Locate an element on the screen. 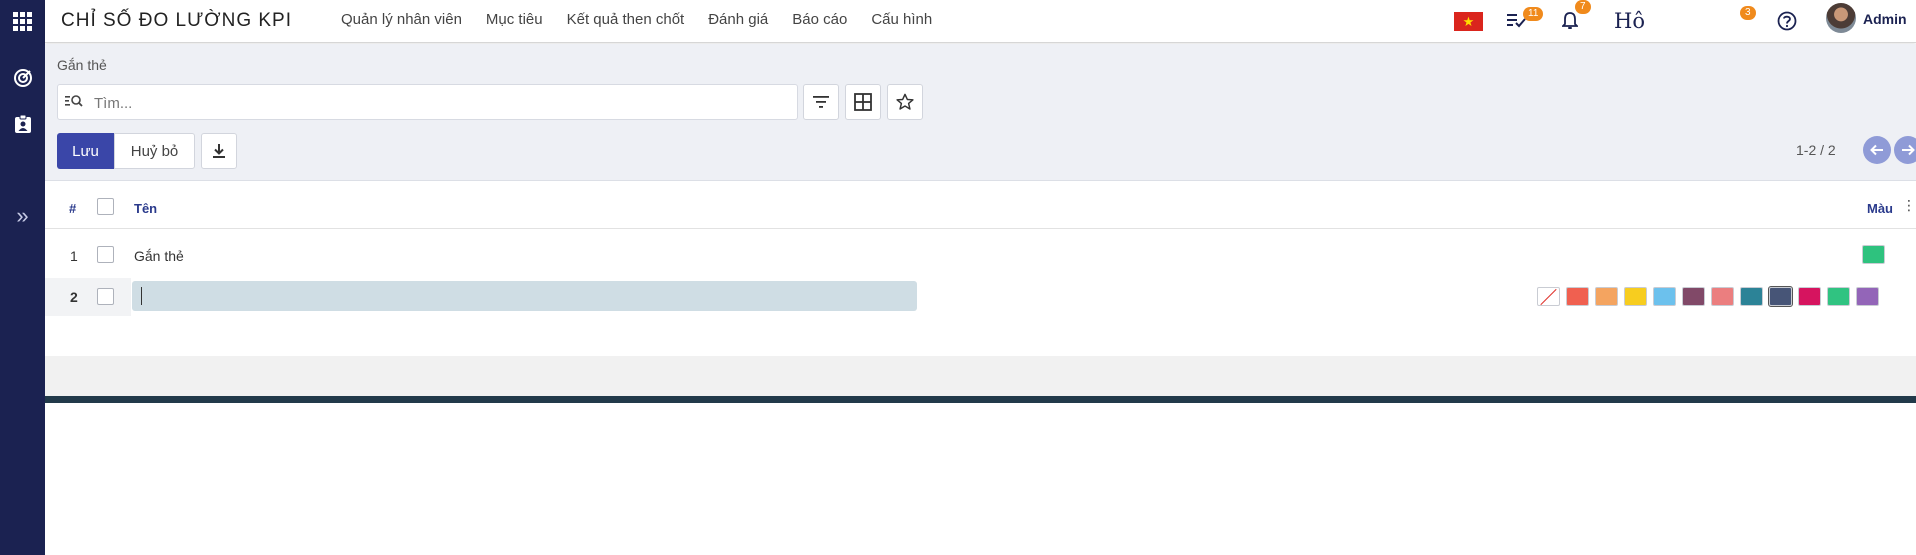  flag-star: ★ is located at coordinates (1468, 21).